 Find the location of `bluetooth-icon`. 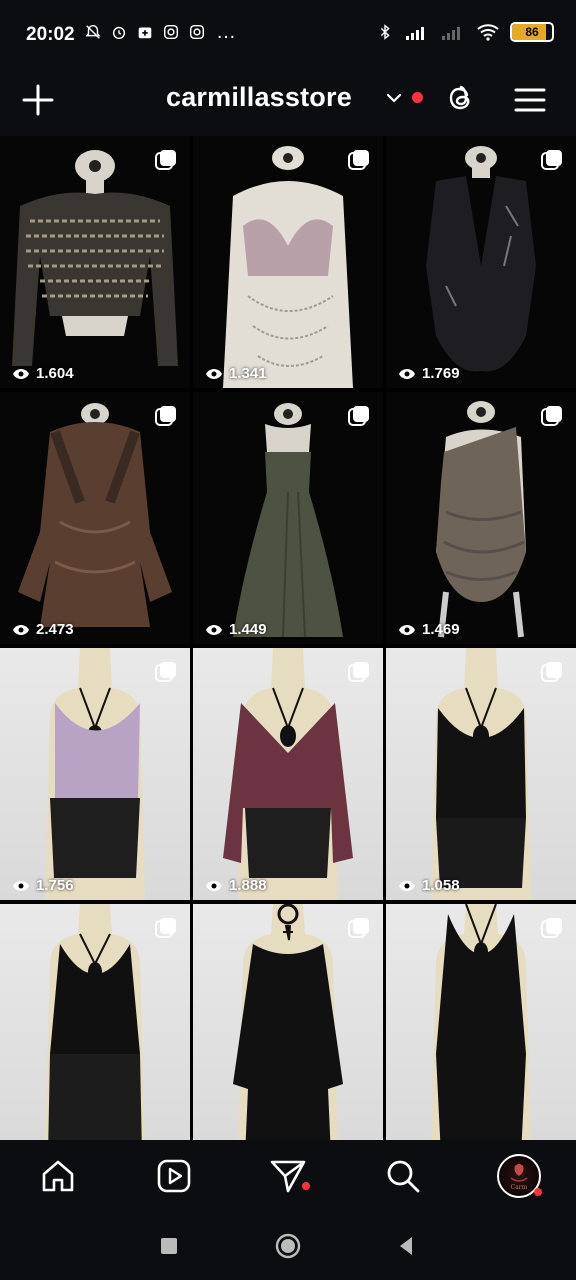

bluetooth-icon is located at coordinates (385, 32).